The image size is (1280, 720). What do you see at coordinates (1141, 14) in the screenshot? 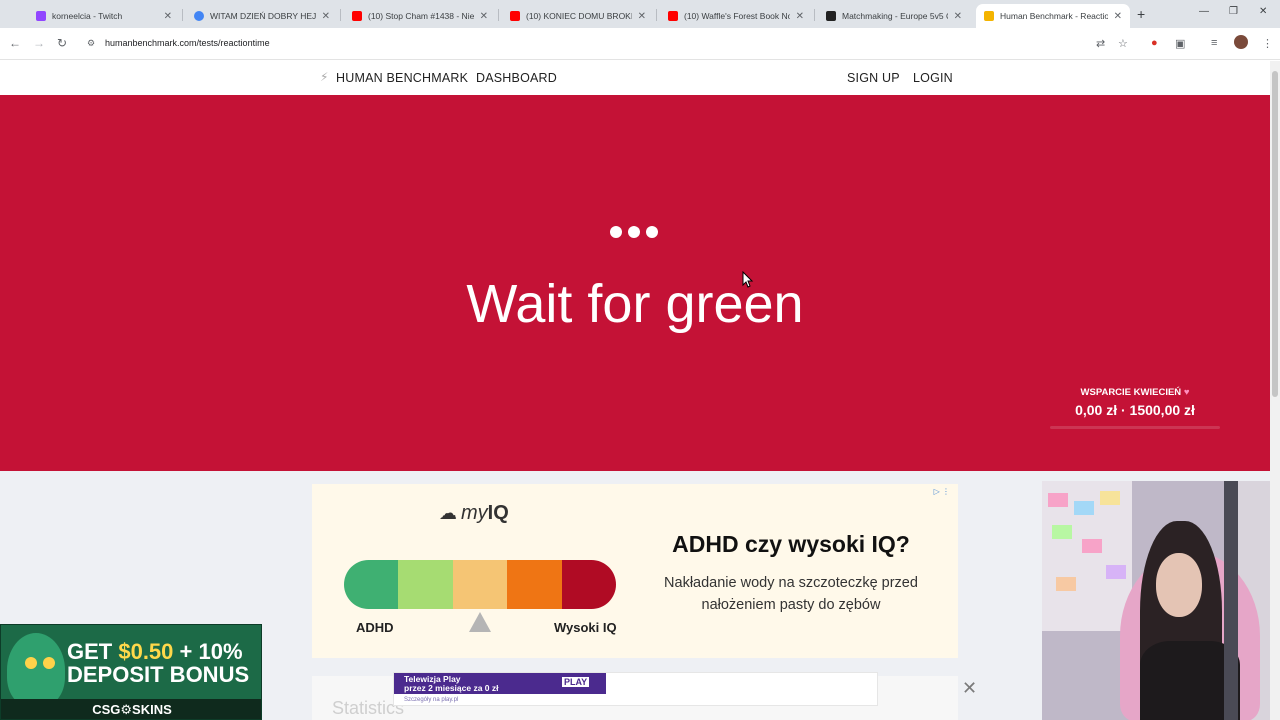
I see `new-tab-icon: +` at bounding box center [1141, 14].